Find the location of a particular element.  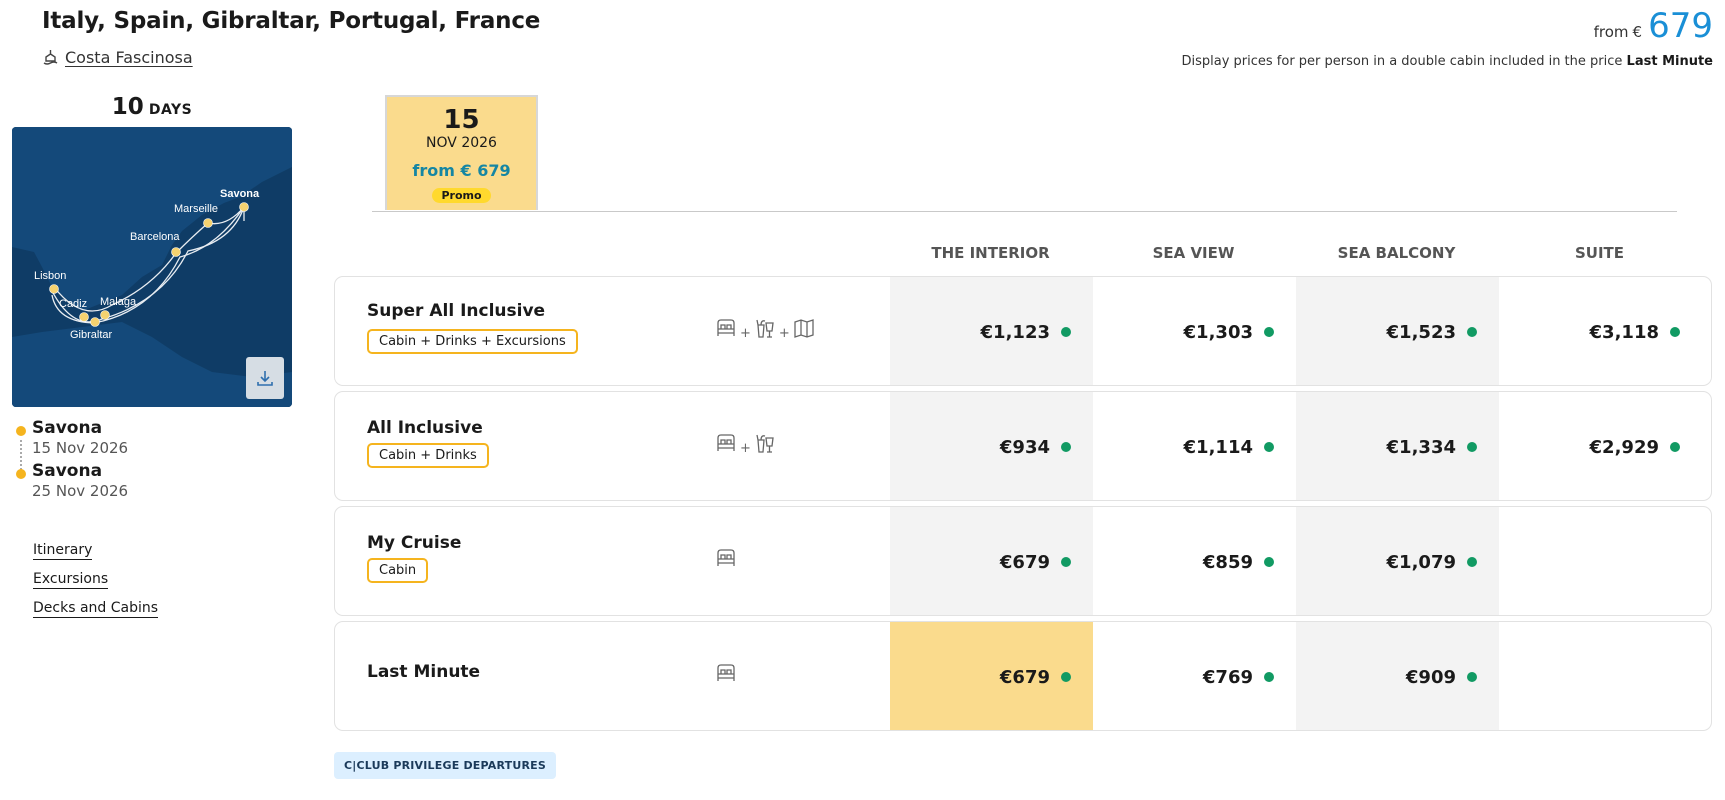

club-privilege-badge: C|CLUB PRIVILEGE DEPARTURES is located at coordinates (445, 765).